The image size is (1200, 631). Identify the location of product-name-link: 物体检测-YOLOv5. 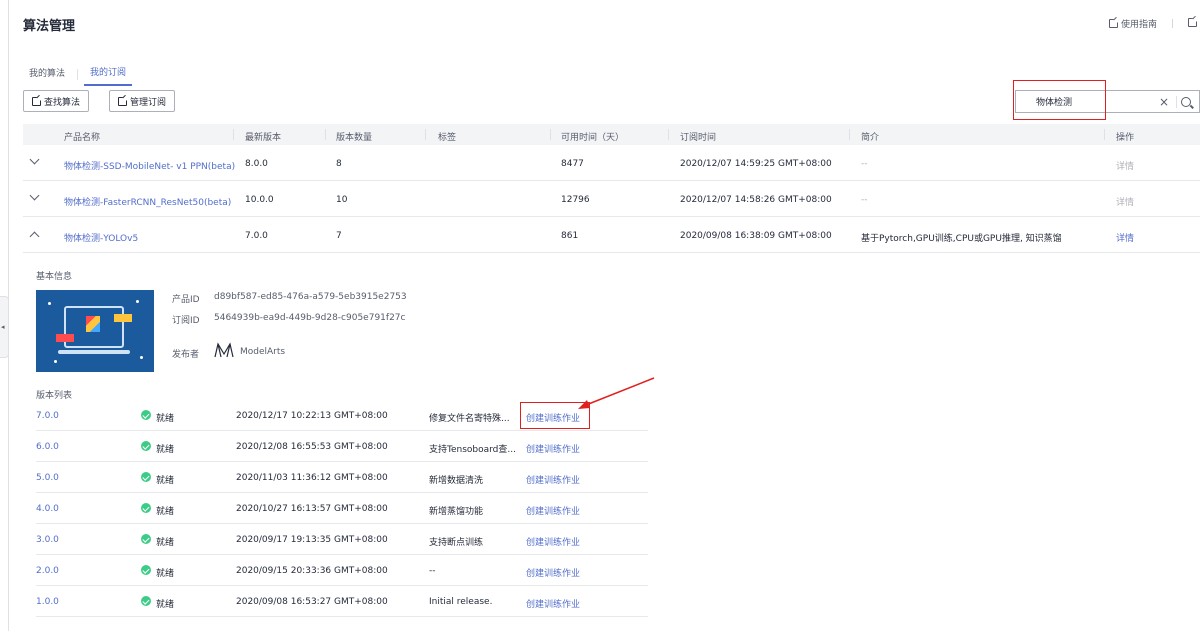
(101, 237).